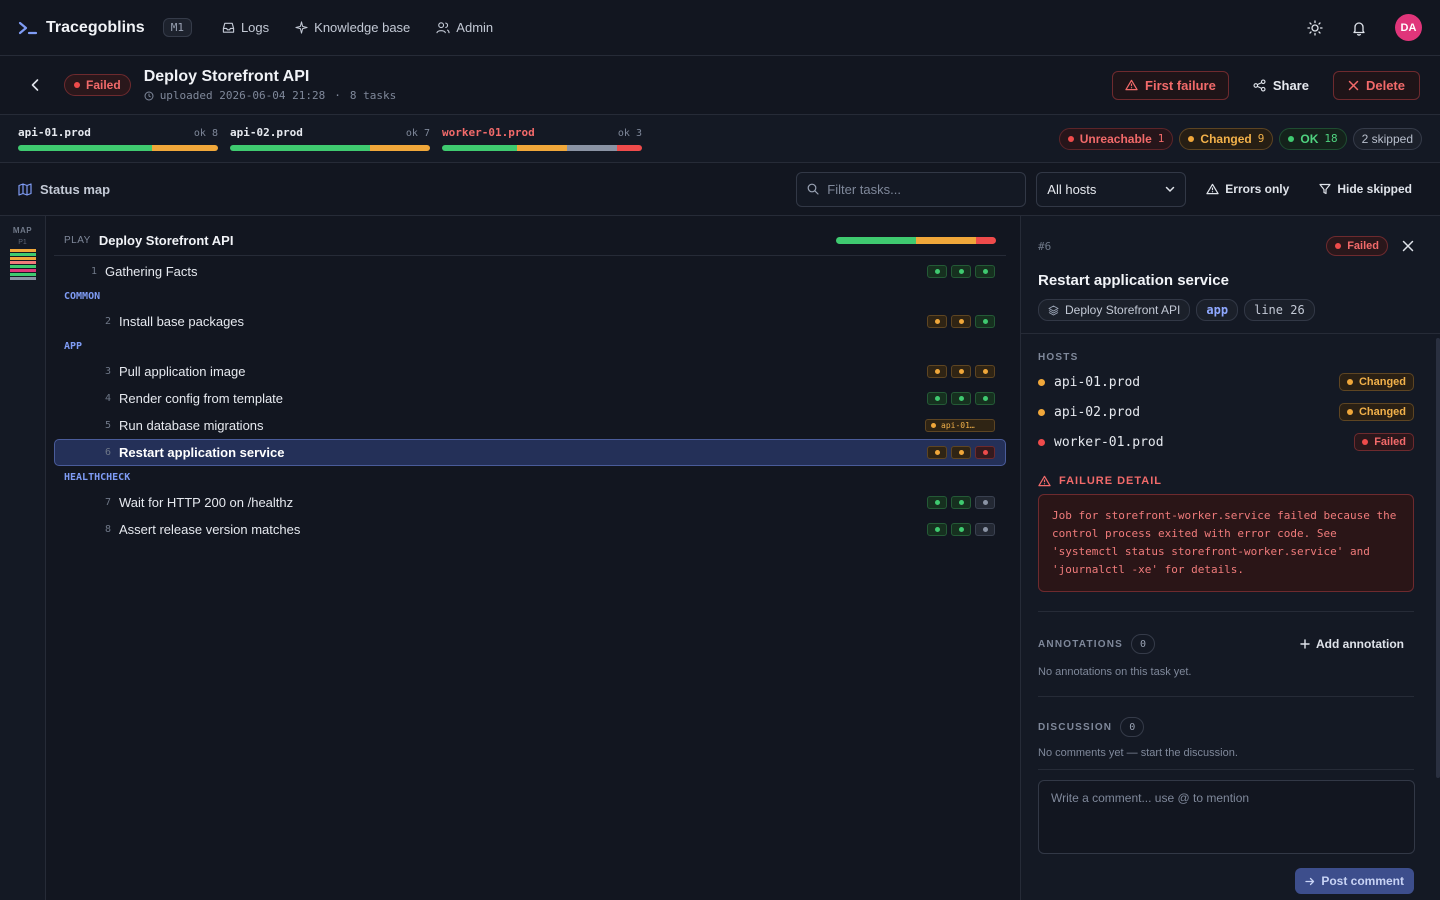 The height and width of the screenshot is (900, 1440). I want to click on task-number: 2, so click(107, 321).